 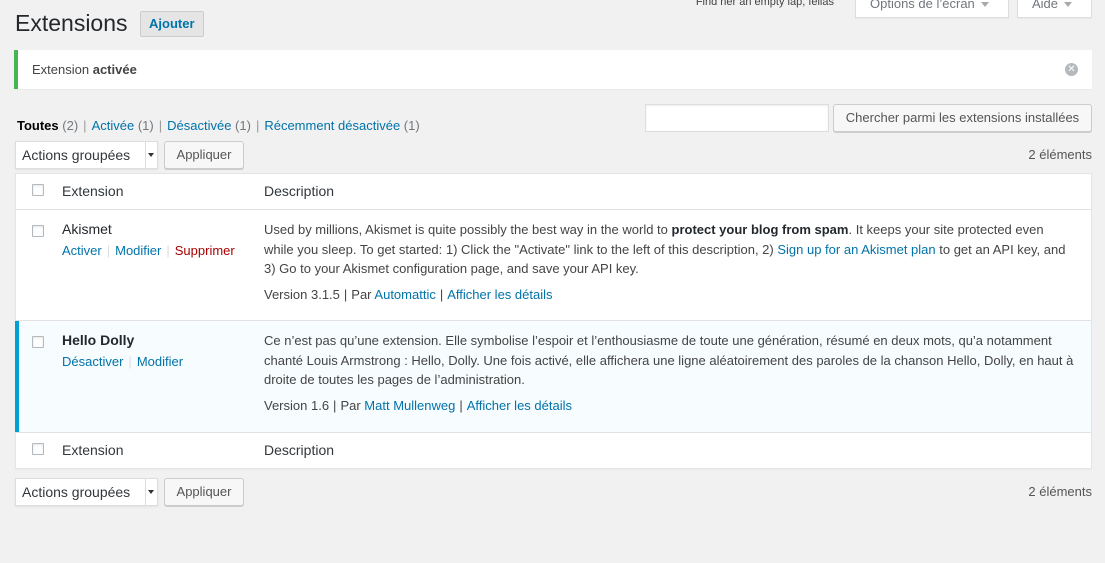 I want to click on table-footer: Extension Description, so click(x=553, y=450).